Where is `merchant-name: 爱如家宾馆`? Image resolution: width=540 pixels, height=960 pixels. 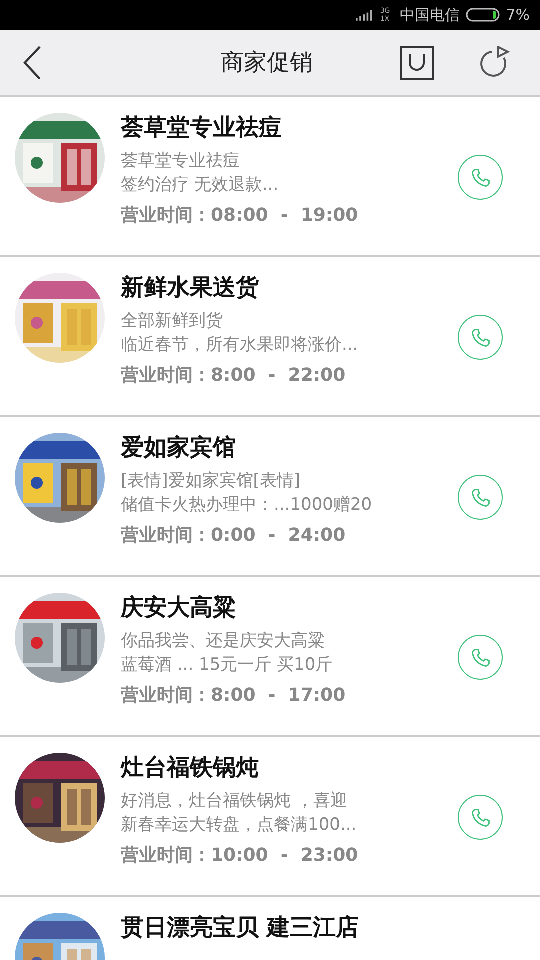
merchant-name: 爱如家宾馆 is located at coordinates (178, 448).